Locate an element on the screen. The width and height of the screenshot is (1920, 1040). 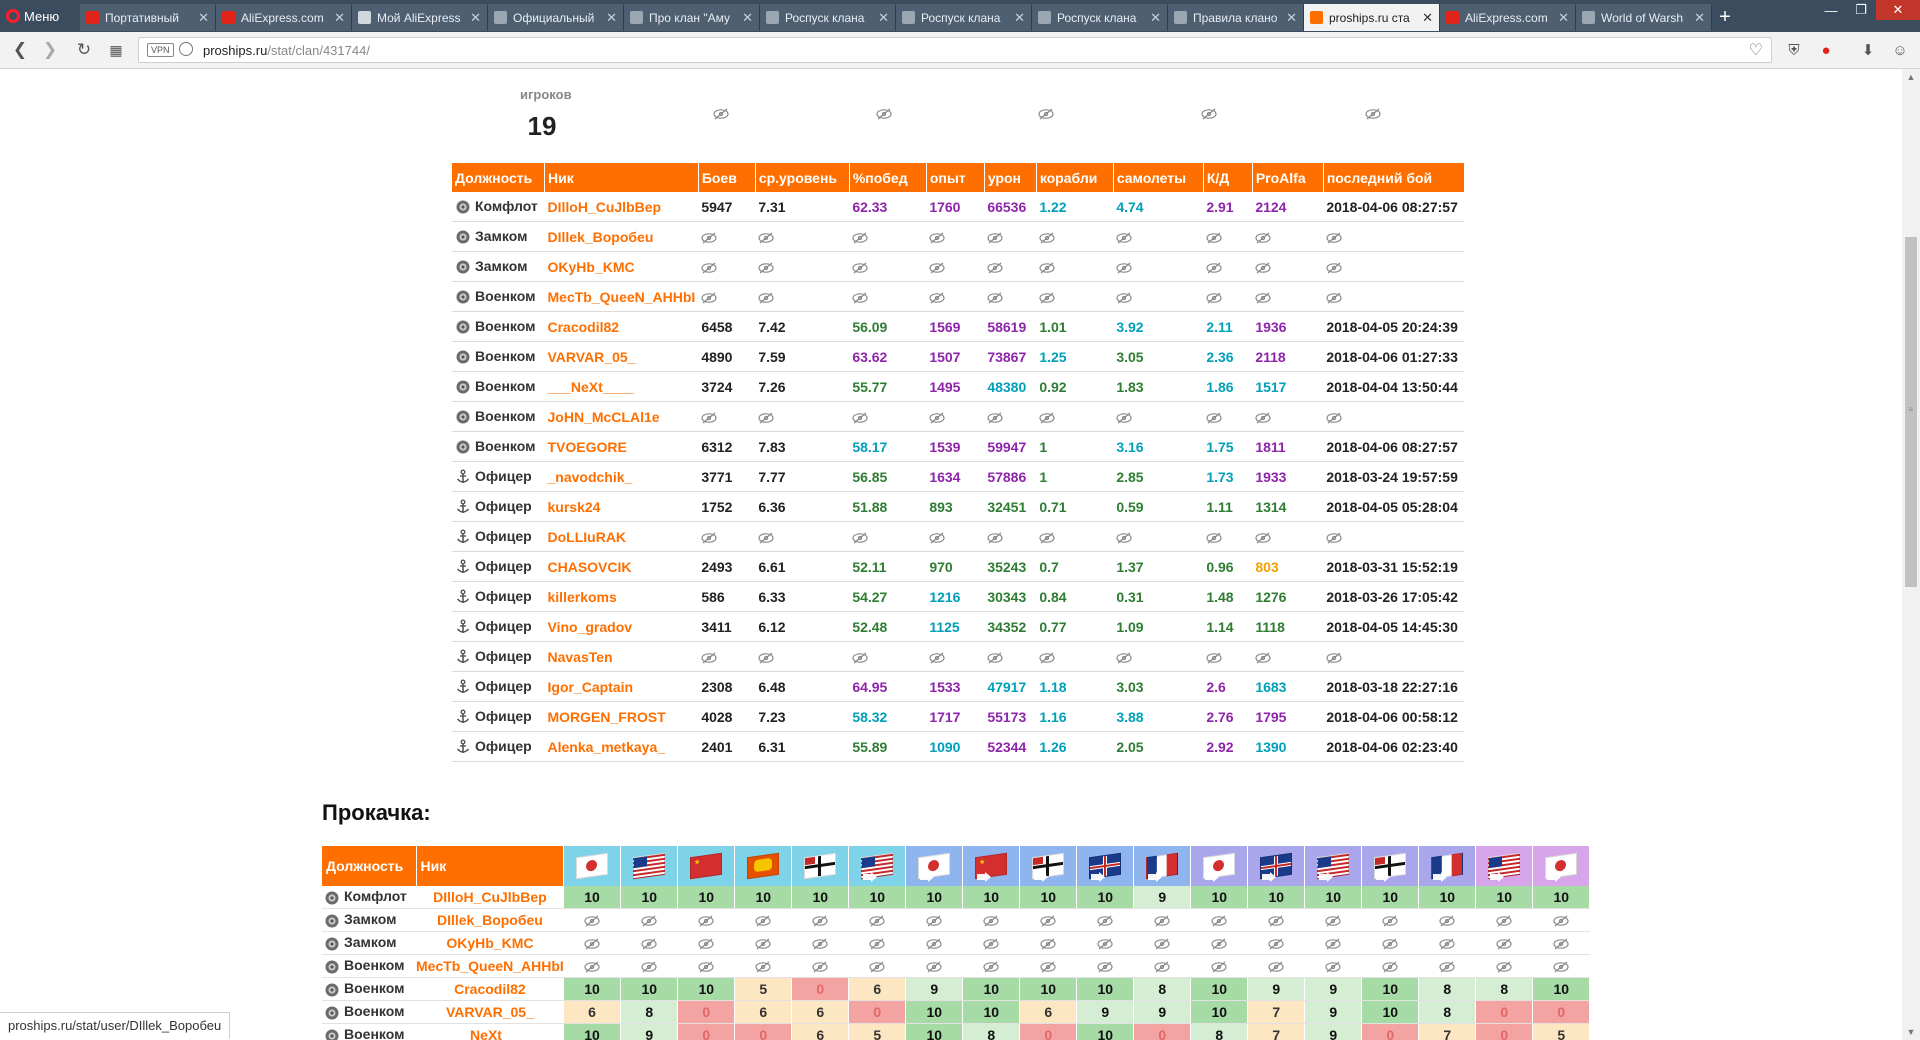
browser-tab: World of Warsh ✕ is located at coordinates (1644, 17).